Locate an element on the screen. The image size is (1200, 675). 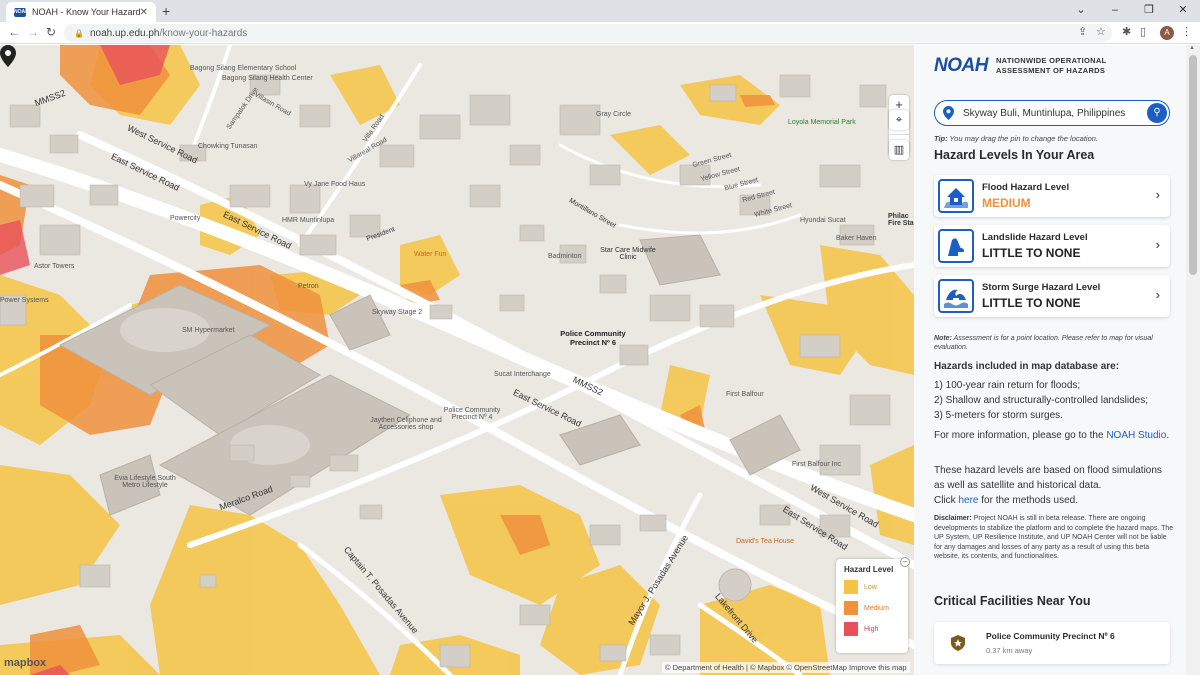
geolocate-button: ⌖ is located at coordinates (899, 120).